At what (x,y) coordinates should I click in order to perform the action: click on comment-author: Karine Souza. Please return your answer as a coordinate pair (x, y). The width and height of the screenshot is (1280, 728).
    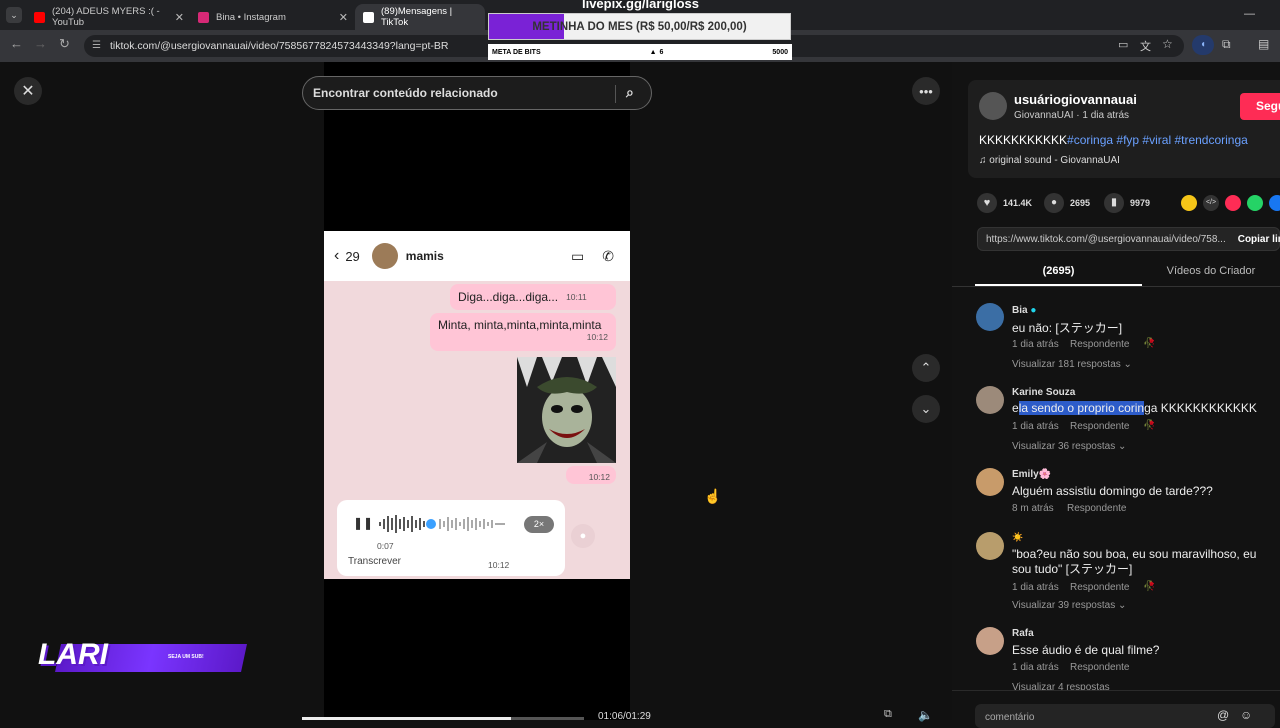
    Looking at the image, I should click on (1043, 392).